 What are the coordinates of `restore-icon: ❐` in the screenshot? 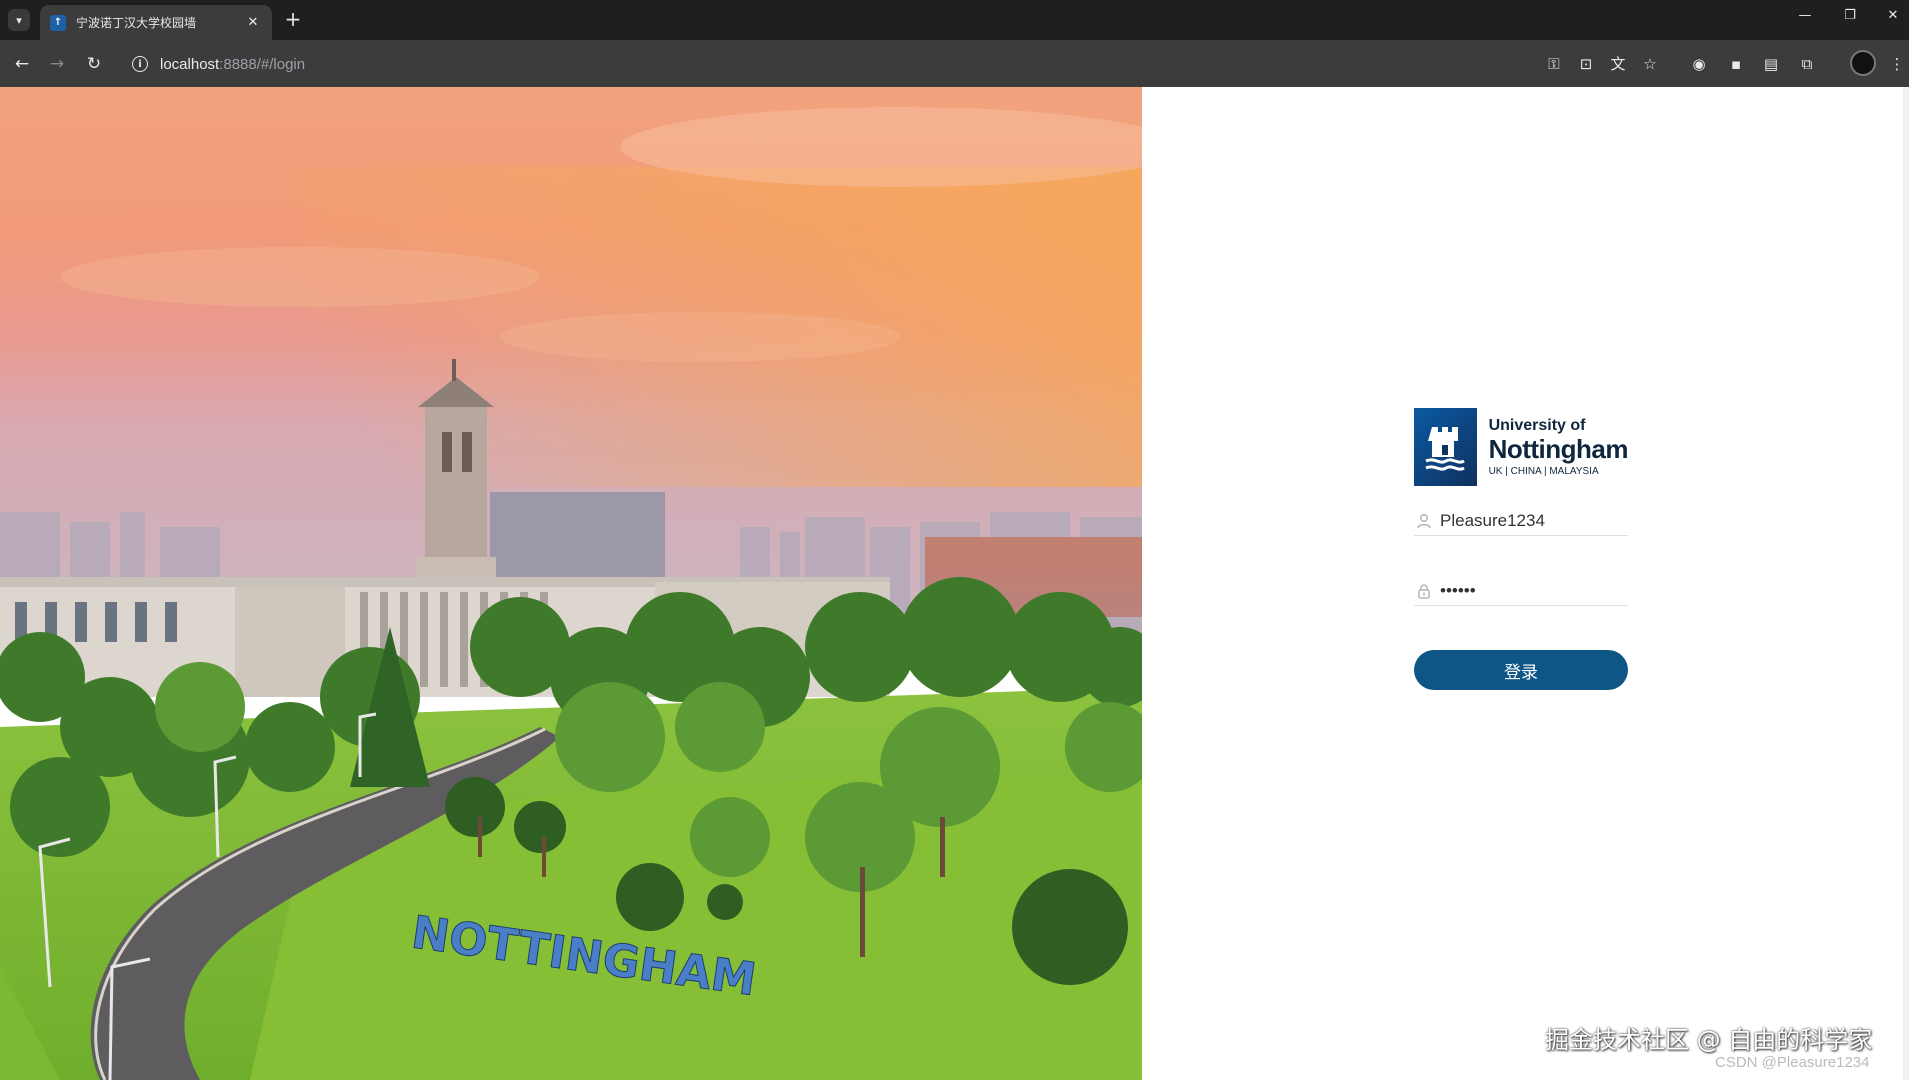 It's located at (1850, 15).